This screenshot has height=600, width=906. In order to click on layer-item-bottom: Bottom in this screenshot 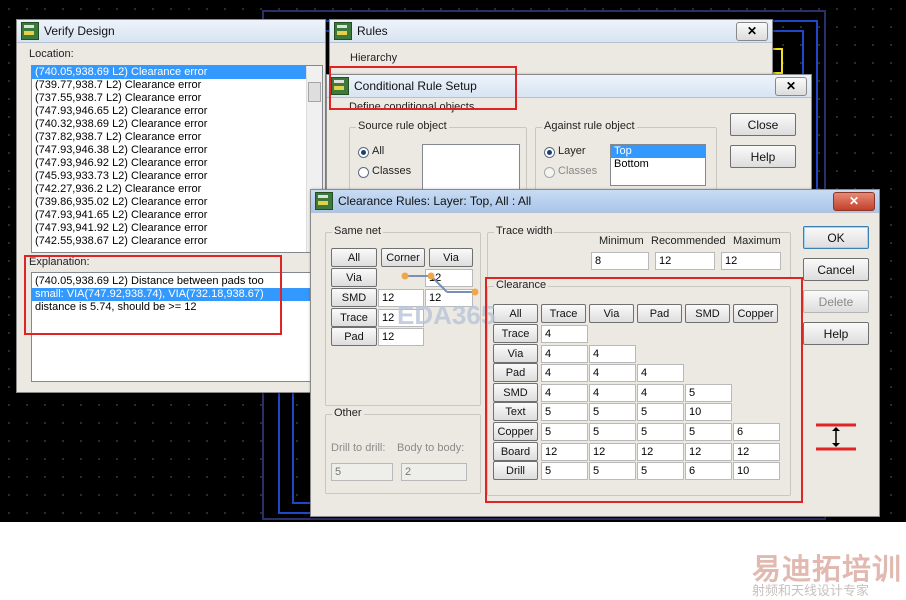, I will do `click(658, 164)`.